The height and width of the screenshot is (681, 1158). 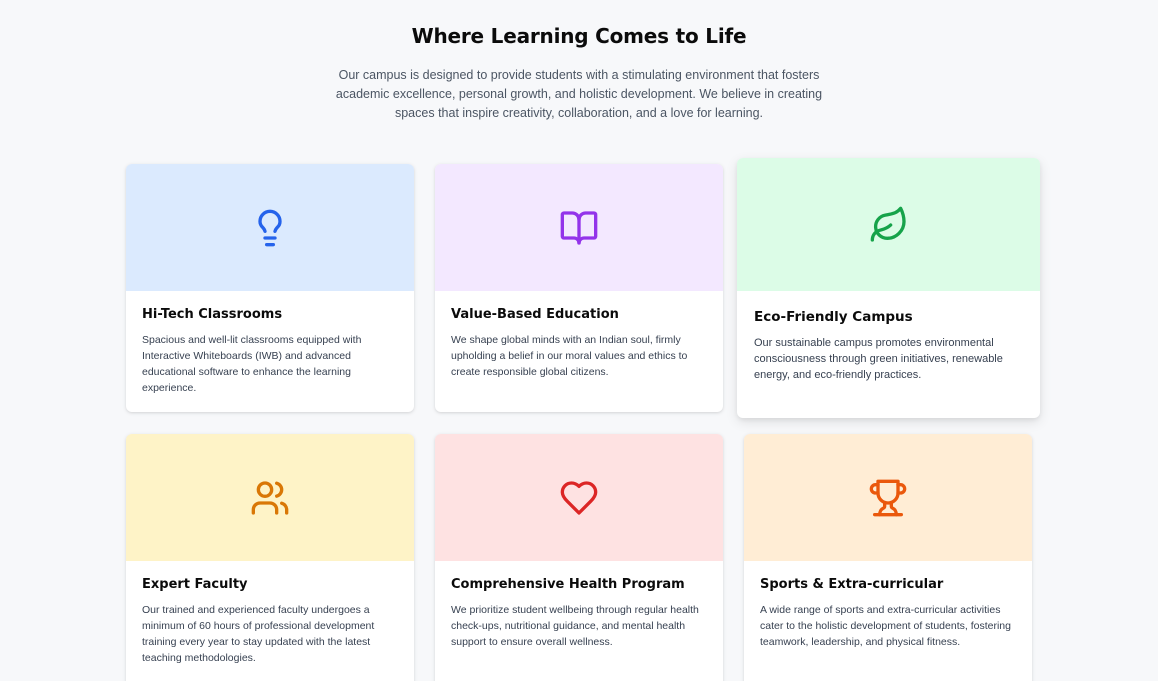 I want to click on card-title: Comprehensive Health Program, so click(x=568, y=584).